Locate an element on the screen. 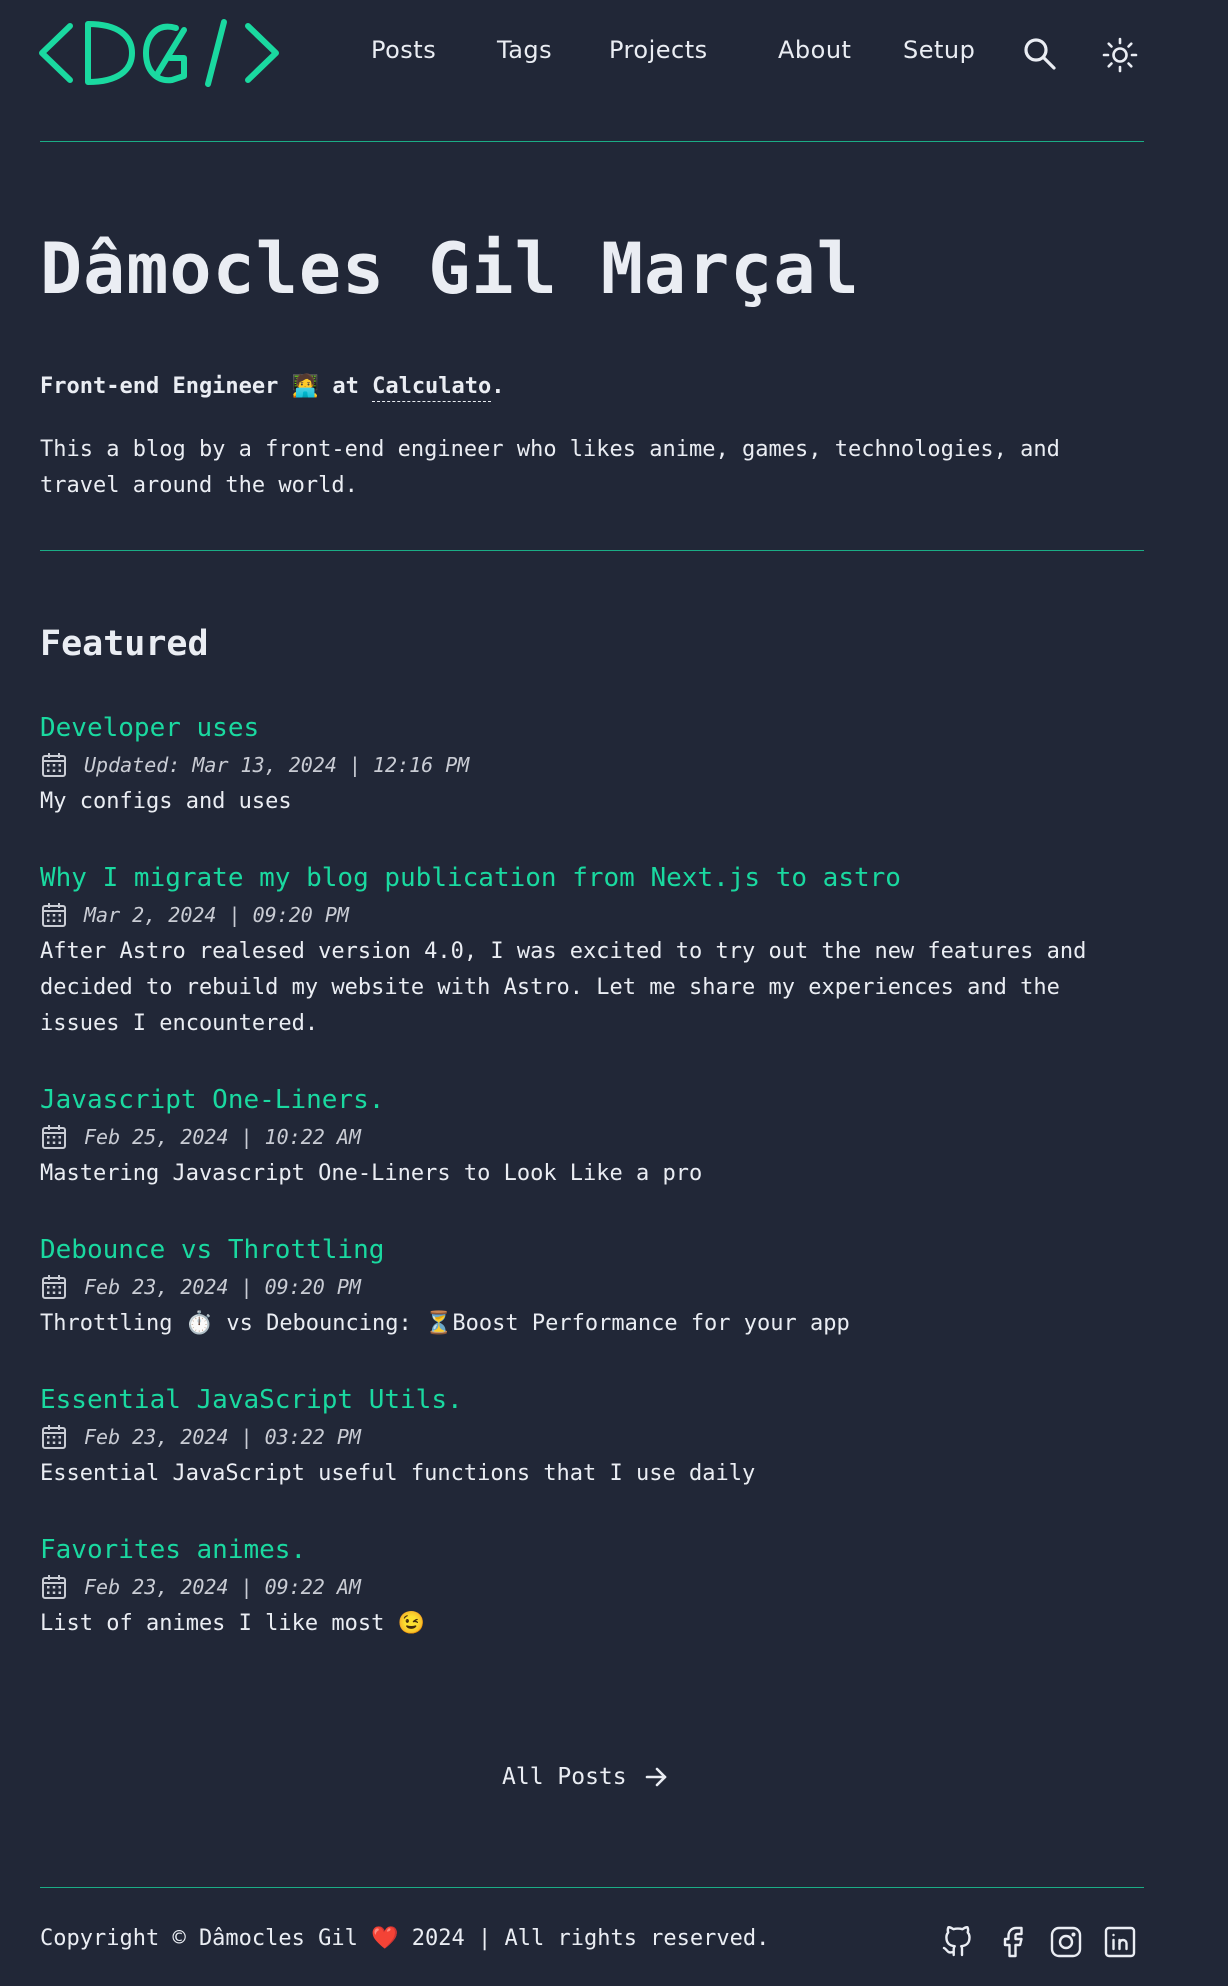 The image size is (1228, 1986). all-posts-label: All Posts is located at coordinates (564, 1777).